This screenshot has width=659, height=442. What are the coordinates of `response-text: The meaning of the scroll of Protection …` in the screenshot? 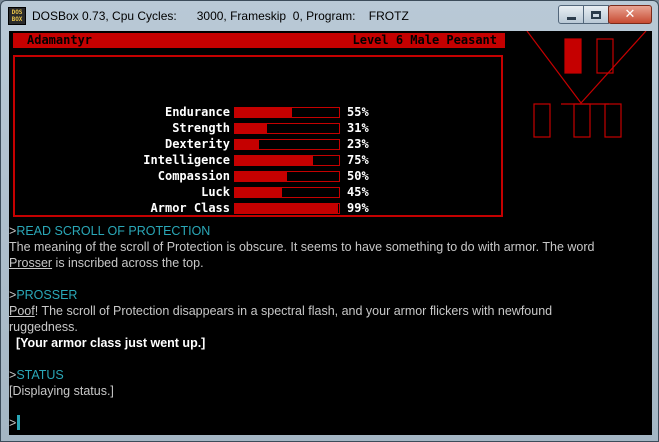 It's located at (329, 247).